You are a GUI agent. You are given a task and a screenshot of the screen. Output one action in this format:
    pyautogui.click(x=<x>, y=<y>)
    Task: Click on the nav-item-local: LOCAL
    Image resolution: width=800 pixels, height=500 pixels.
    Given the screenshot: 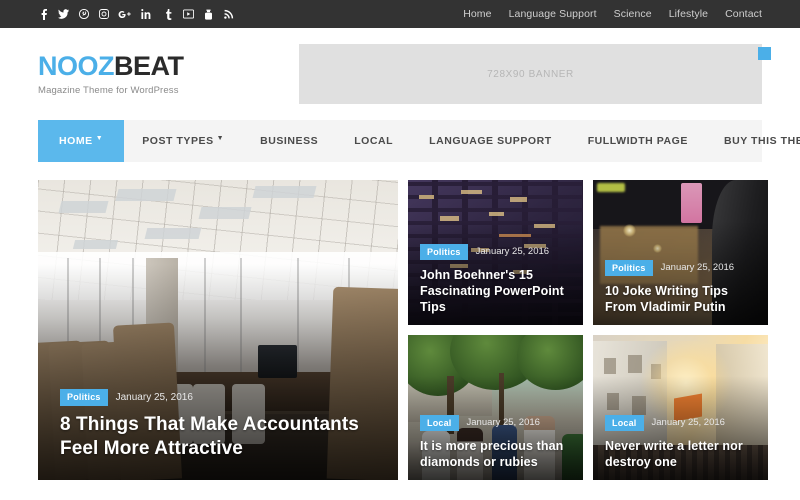 What is the action you would take?
    pyautogui.click(x=373, y=141)
    